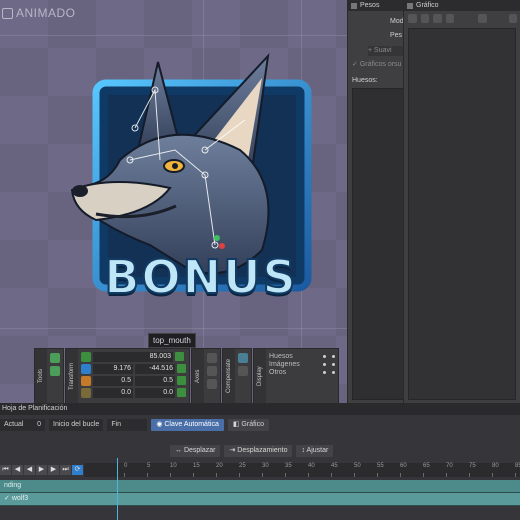 This screenshot has height=520, width=520. Describe the element at coordinates (512, 18) in the screenshot. I see `graph-options-button` at that location.